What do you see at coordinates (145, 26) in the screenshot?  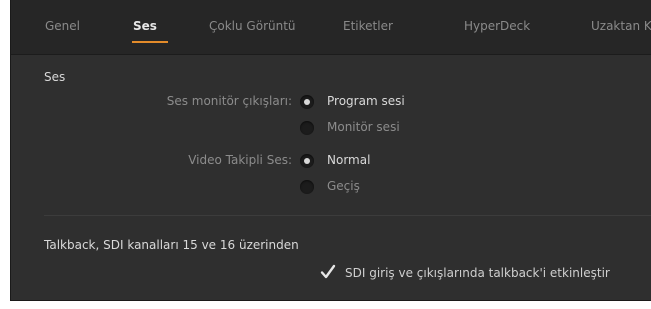 I see `tab-audio: Ses` at bounding box center [145, 26].